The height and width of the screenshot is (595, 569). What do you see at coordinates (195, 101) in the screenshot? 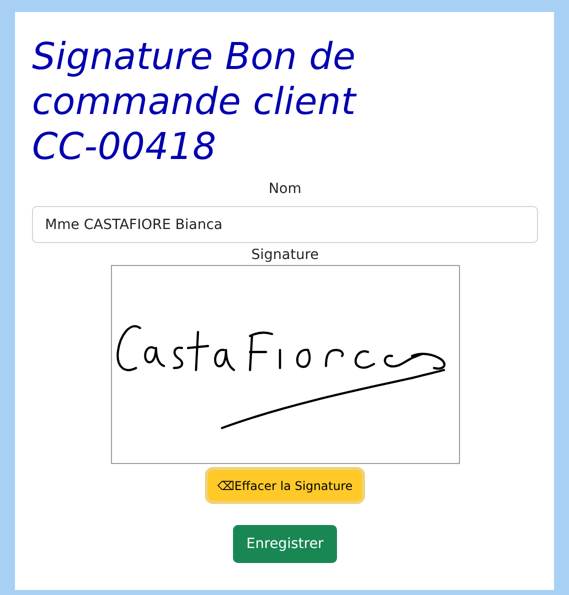
I see `page-title: Signature Bon de commande client CC-00418` at bounding box center [195, 101].